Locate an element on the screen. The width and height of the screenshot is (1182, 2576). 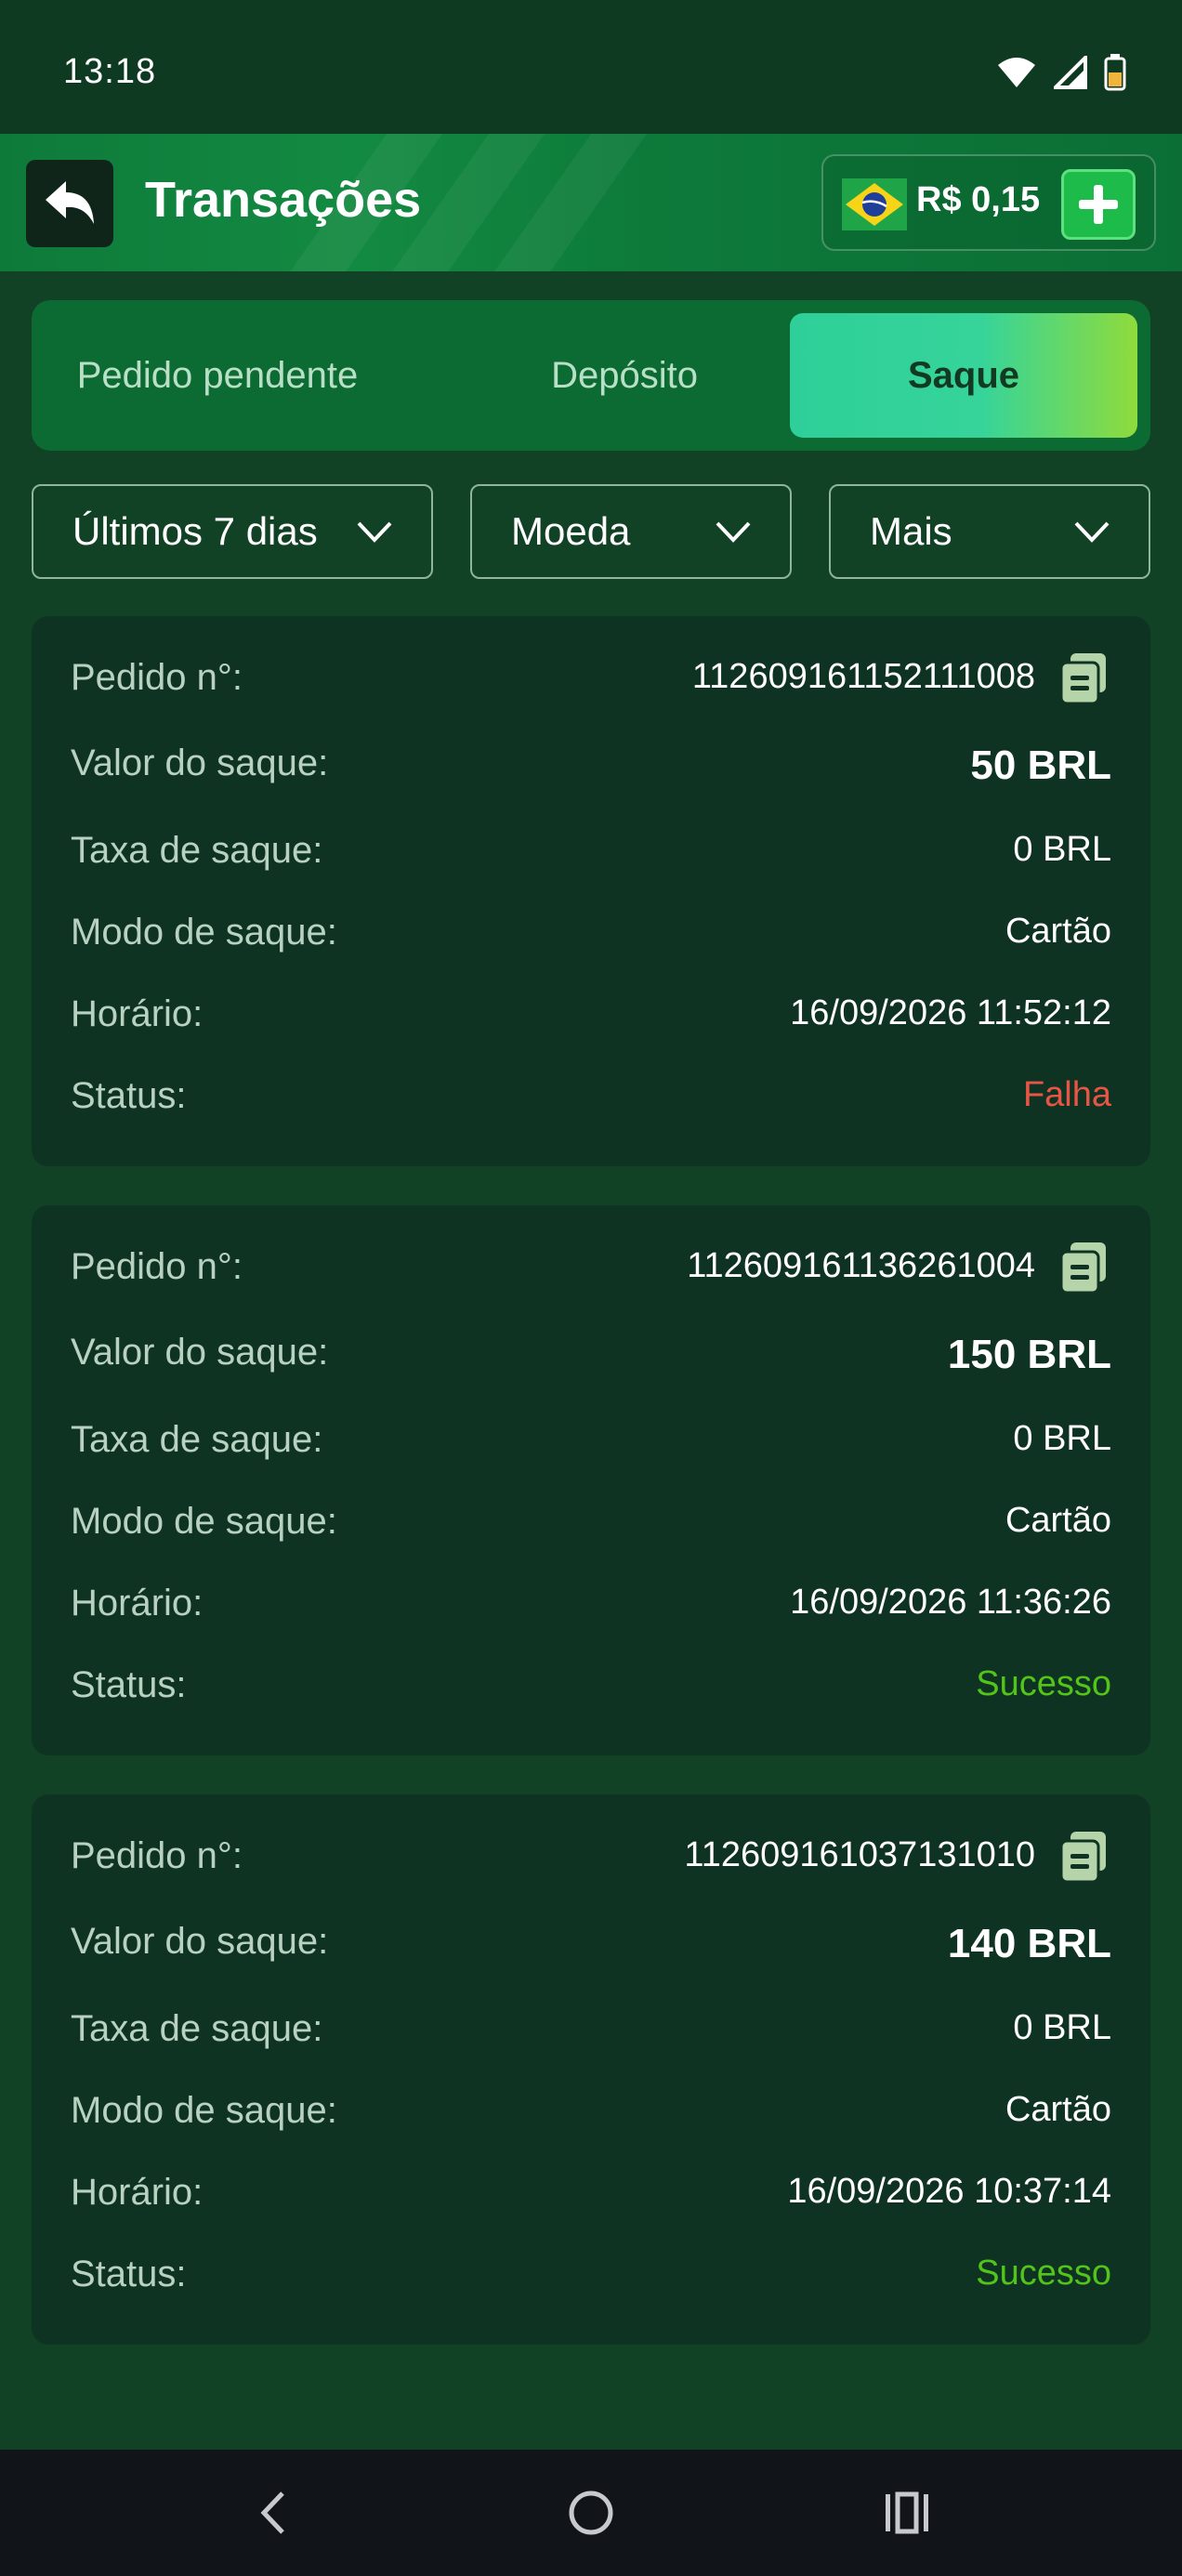
nav-home-button is located at coordinates (591, 2513).